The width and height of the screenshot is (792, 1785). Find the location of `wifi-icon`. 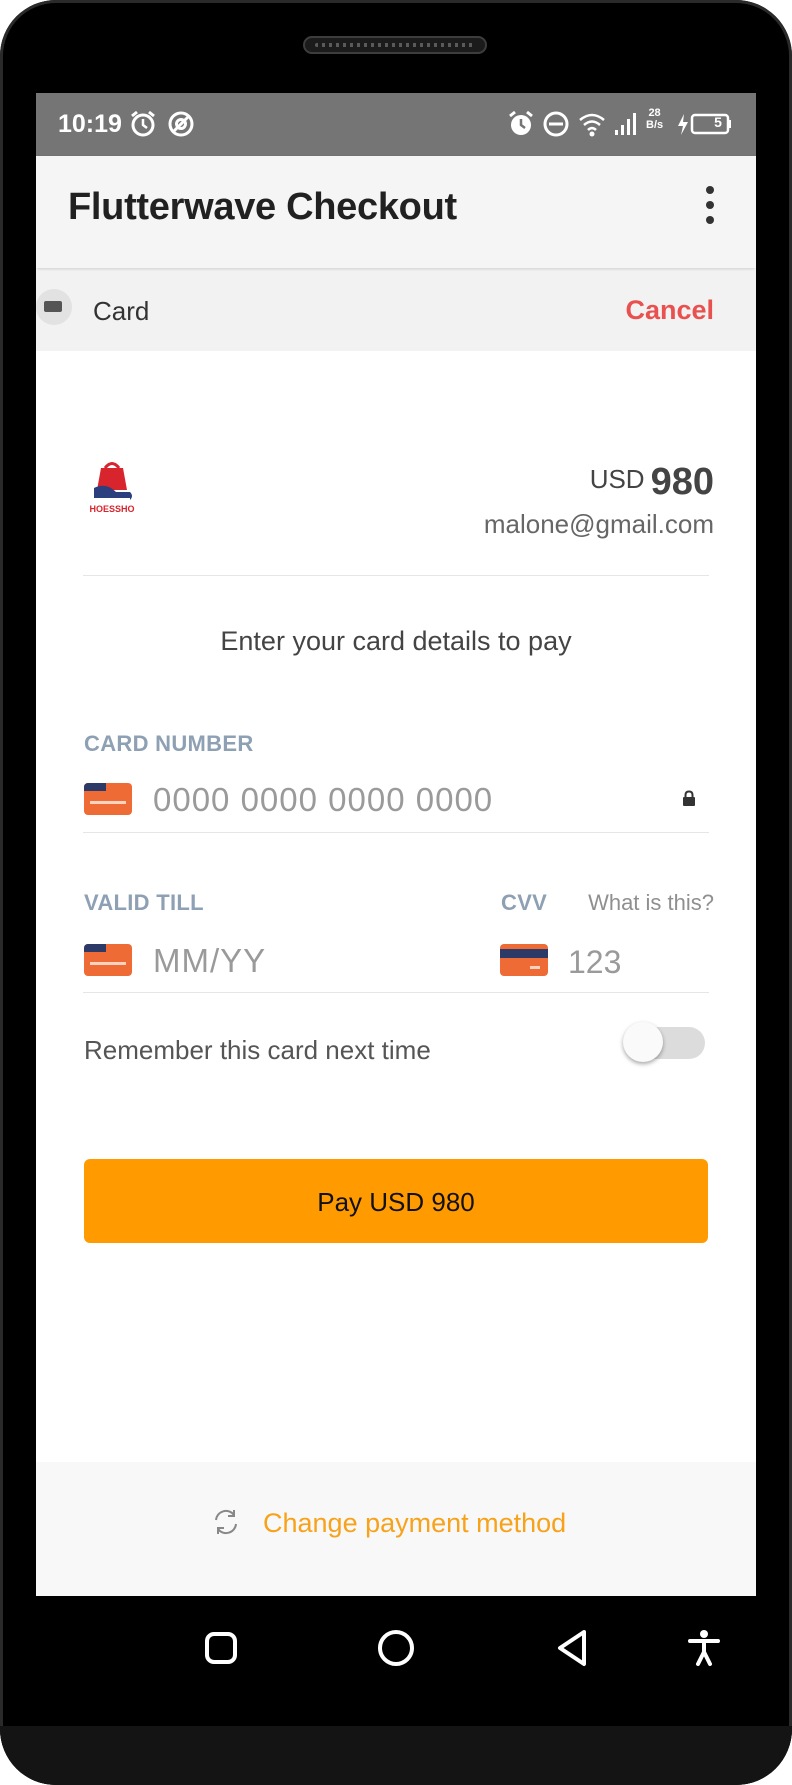

wifi-icon is located at coordinates (592, 125).